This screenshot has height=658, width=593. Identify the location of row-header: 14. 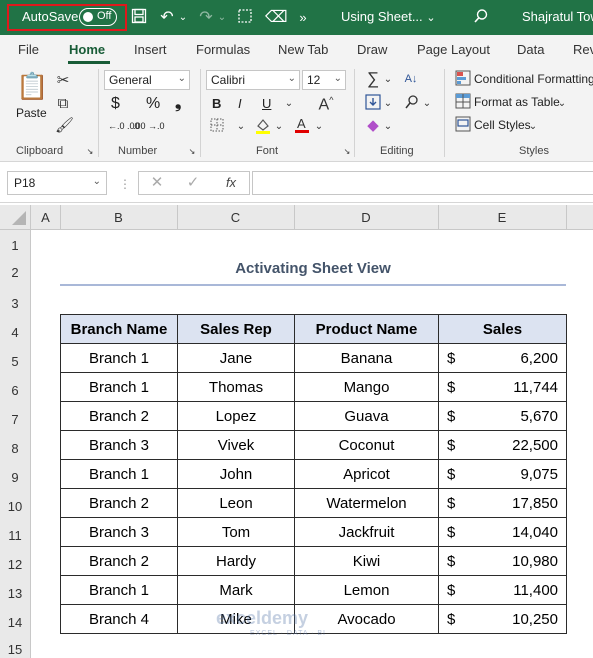
(15, 622).